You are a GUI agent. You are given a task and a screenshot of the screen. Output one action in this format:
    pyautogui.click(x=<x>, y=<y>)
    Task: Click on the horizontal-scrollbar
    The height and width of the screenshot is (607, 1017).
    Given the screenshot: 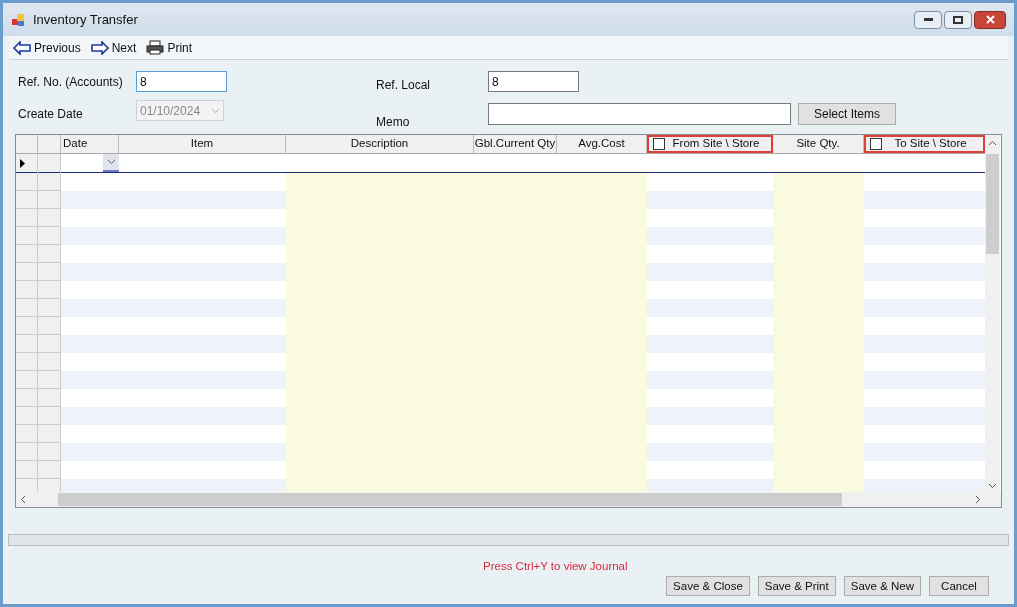 What is the action you would take?
    pyautogui.click(x=508, y=499)
    